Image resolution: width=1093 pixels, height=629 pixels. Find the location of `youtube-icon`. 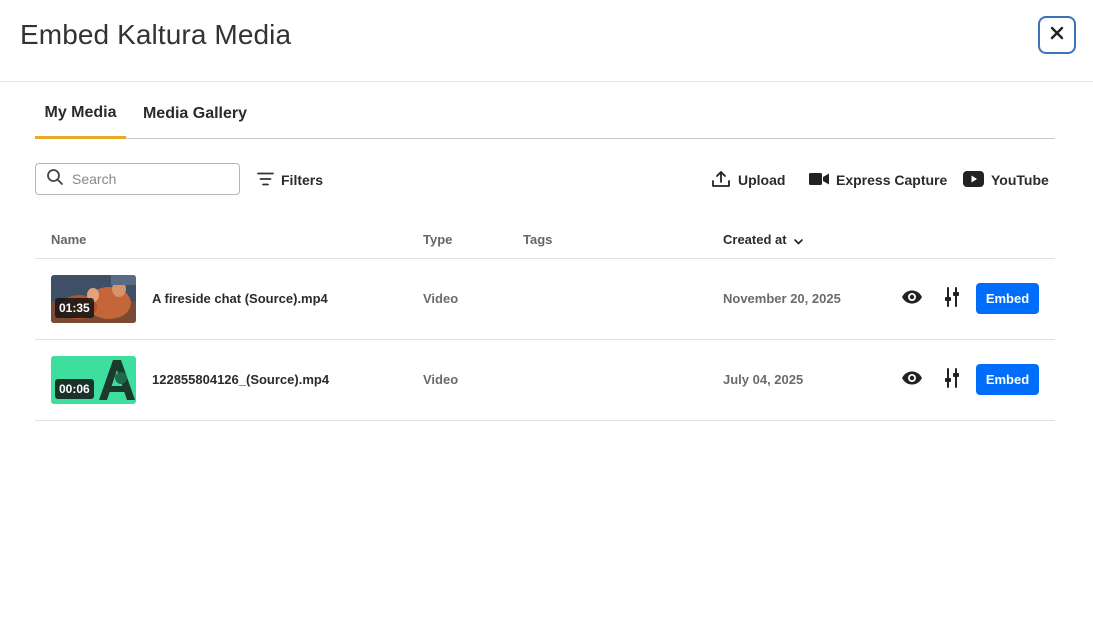

youtube-icon is located at coordinates (977, 180).